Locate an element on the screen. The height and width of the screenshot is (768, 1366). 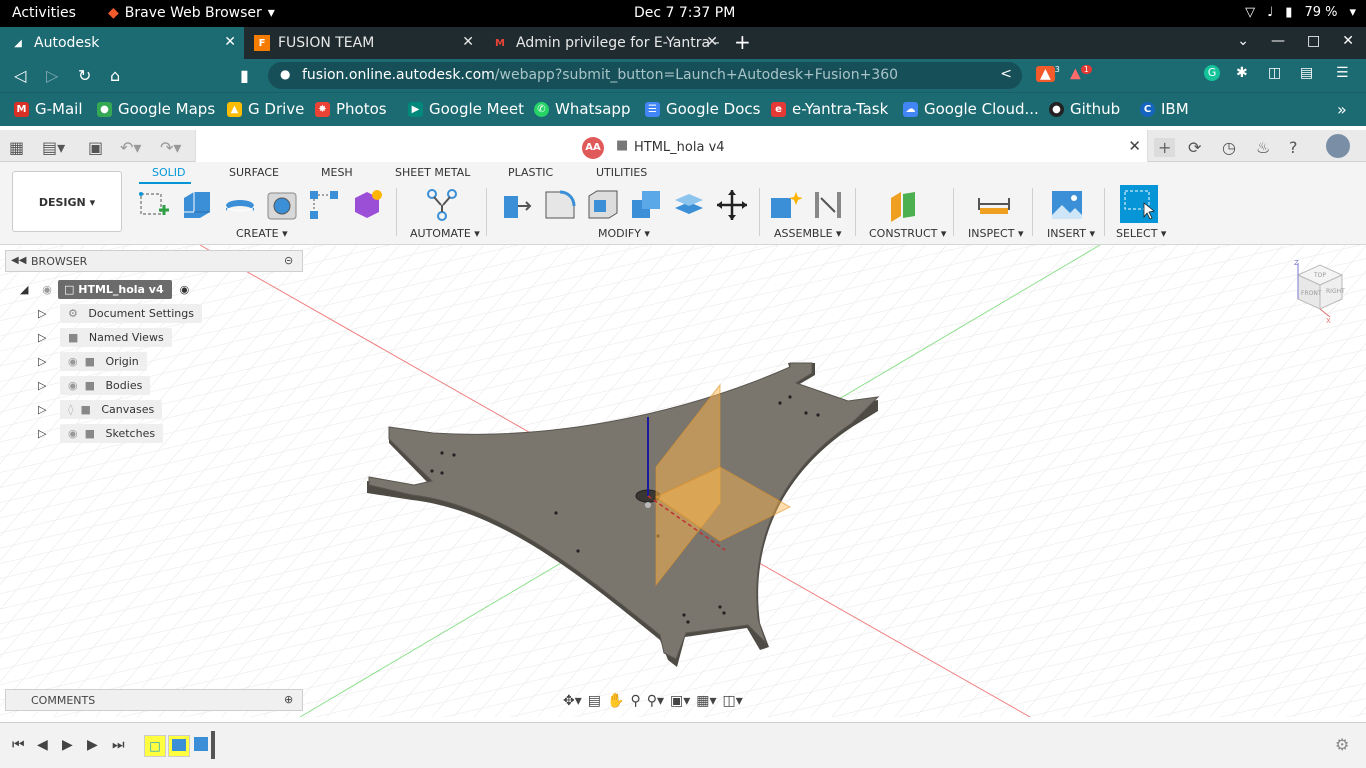
tab-mesh: MESH is located at coordinates (337, 172).